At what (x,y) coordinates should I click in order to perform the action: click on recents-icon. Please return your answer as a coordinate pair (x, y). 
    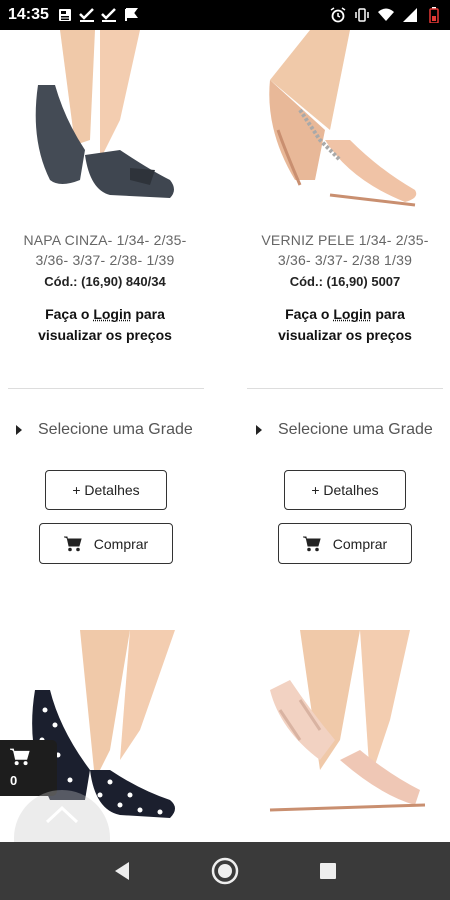
    Looking at the image, I should click on (328, 871).